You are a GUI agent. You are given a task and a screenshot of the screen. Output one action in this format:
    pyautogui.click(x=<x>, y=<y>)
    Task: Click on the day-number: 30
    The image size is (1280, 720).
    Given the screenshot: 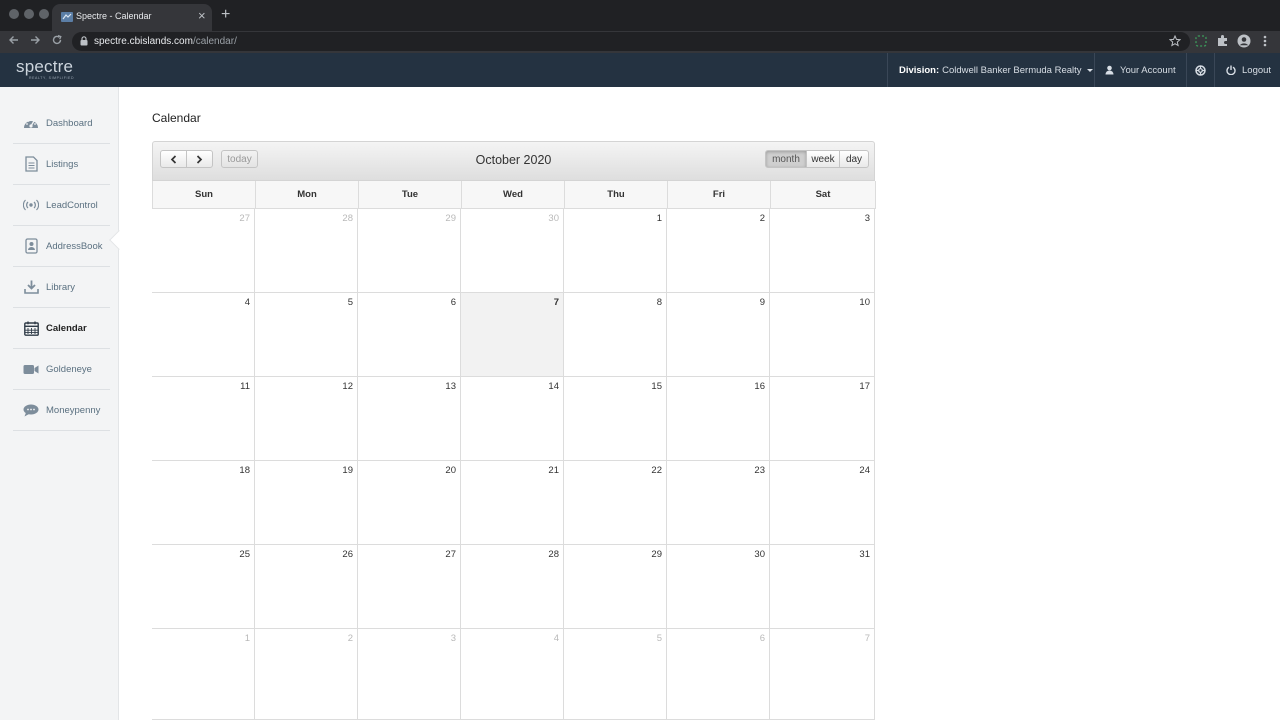 What is the action you would take?
    pyautogui.click(x=759, y=554)
    